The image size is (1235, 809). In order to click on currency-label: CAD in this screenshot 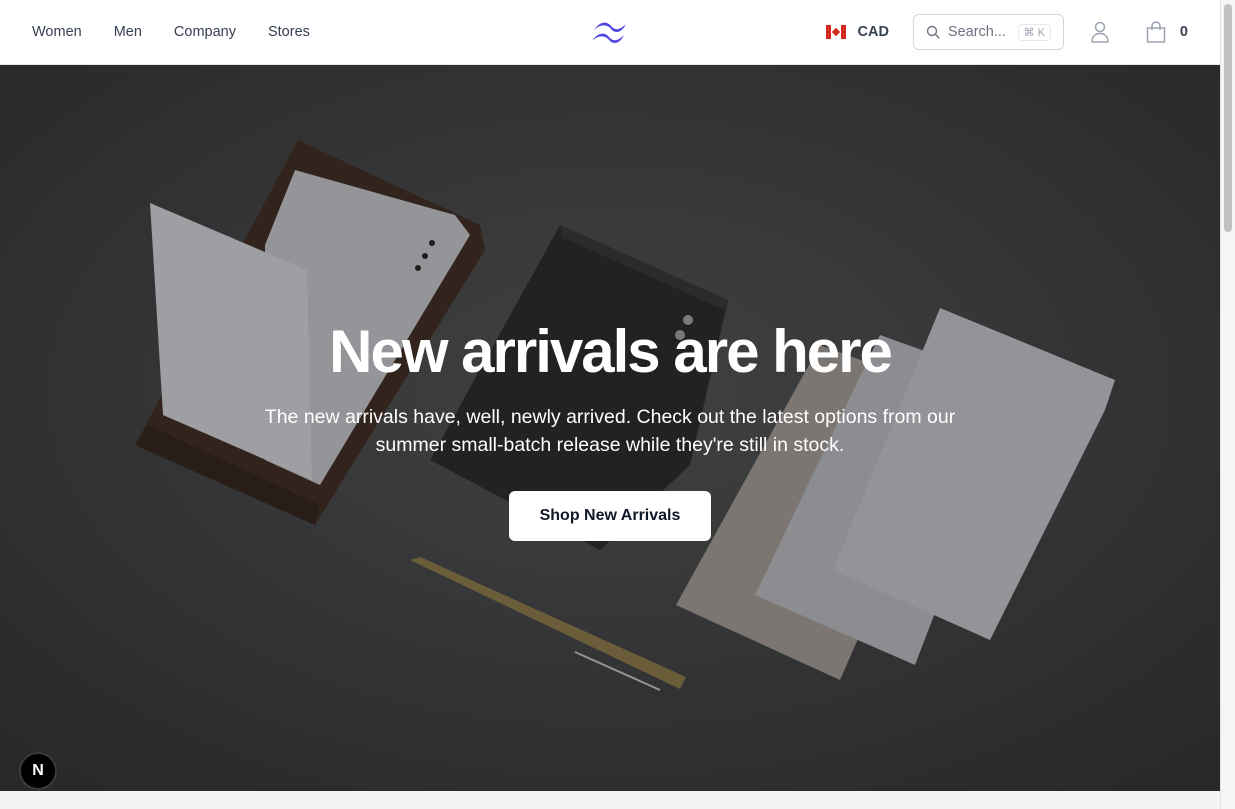, I will do `click(873, 32)`.